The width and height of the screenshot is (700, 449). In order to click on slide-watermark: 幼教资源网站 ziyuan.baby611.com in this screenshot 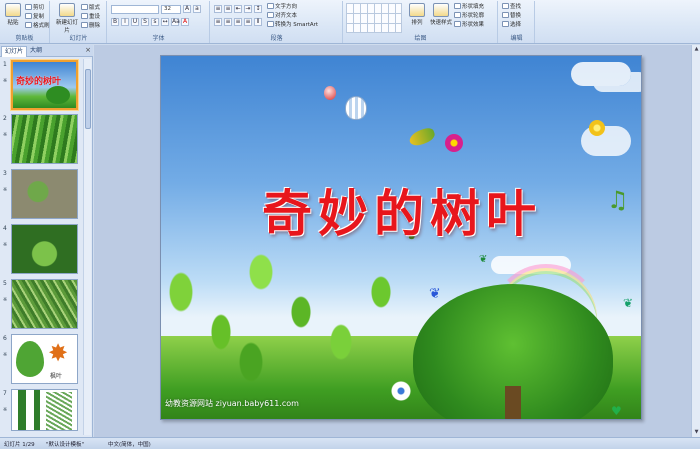, I will do `click(232, 403)`.